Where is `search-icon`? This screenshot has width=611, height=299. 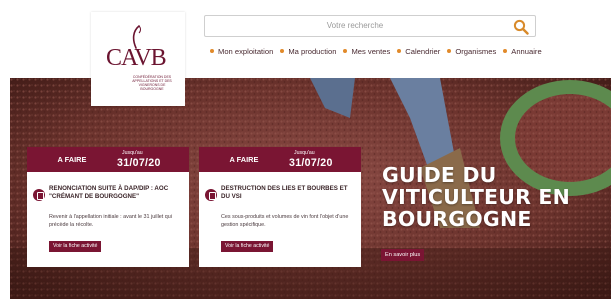 search-icon is located at coordinates (521, 27).